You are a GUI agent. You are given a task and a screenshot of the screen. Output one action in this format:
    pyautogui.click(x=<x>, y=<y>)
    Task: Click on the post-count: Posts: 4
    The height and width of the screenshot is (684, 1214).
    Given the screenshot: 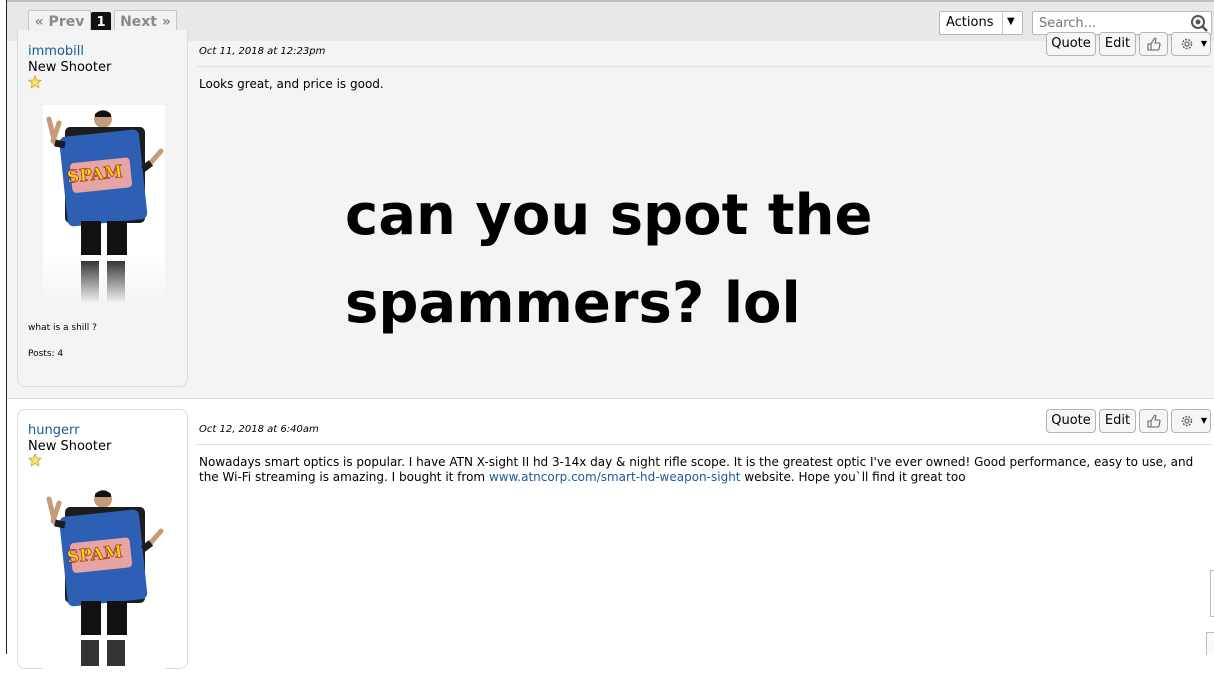 What is the action you would take?
    pyautogui.click(x=46, y=354)
    